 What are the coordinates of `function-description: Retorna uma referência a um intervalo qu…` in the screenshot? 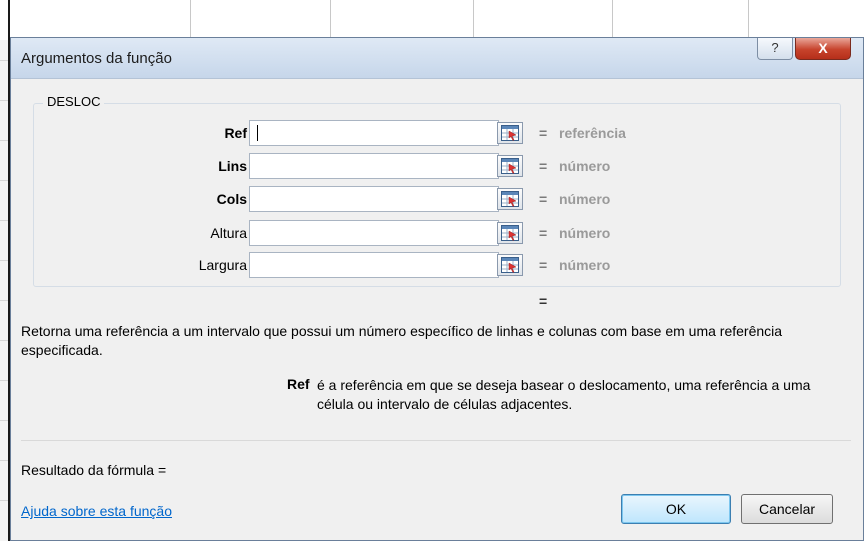 It's located at (402, 340).